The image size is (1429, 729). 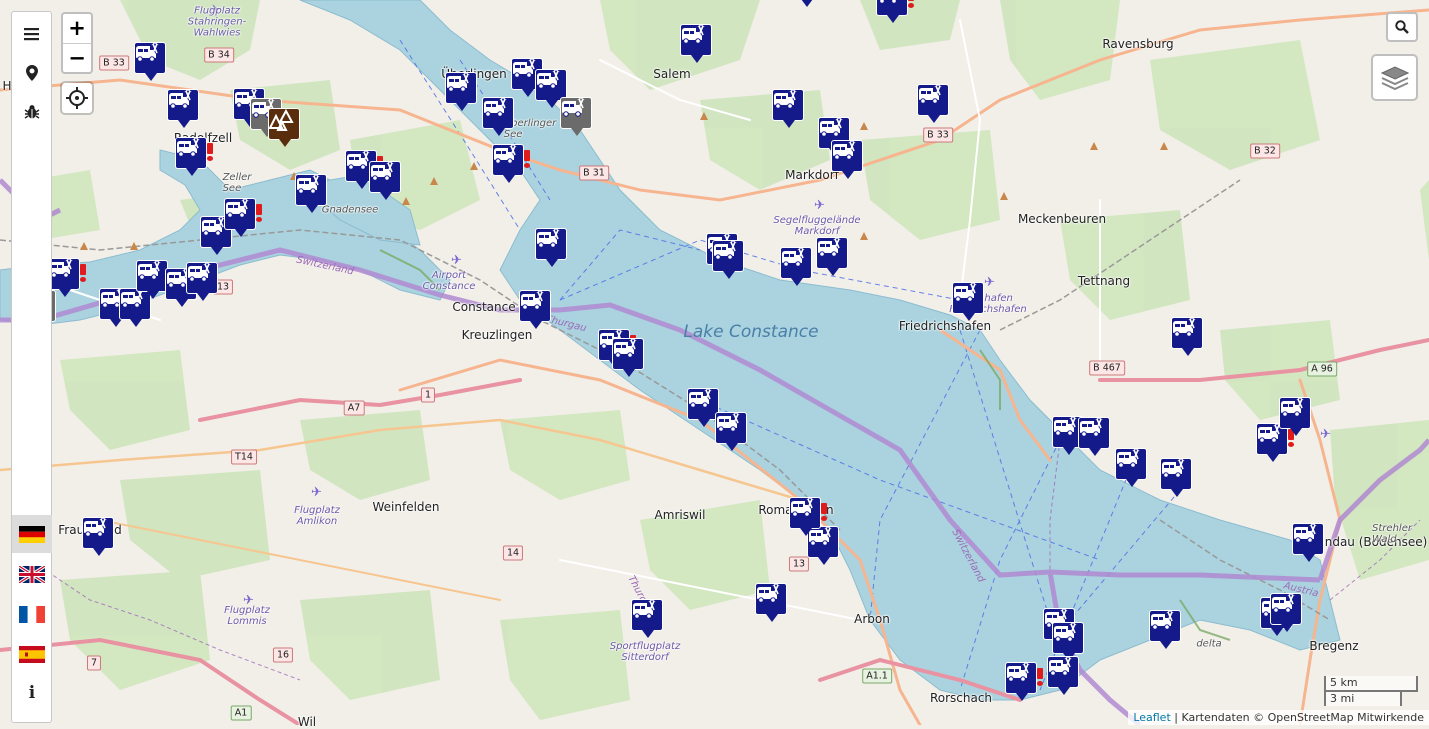 I want to click on locate-button, so click(x=77, y=98).